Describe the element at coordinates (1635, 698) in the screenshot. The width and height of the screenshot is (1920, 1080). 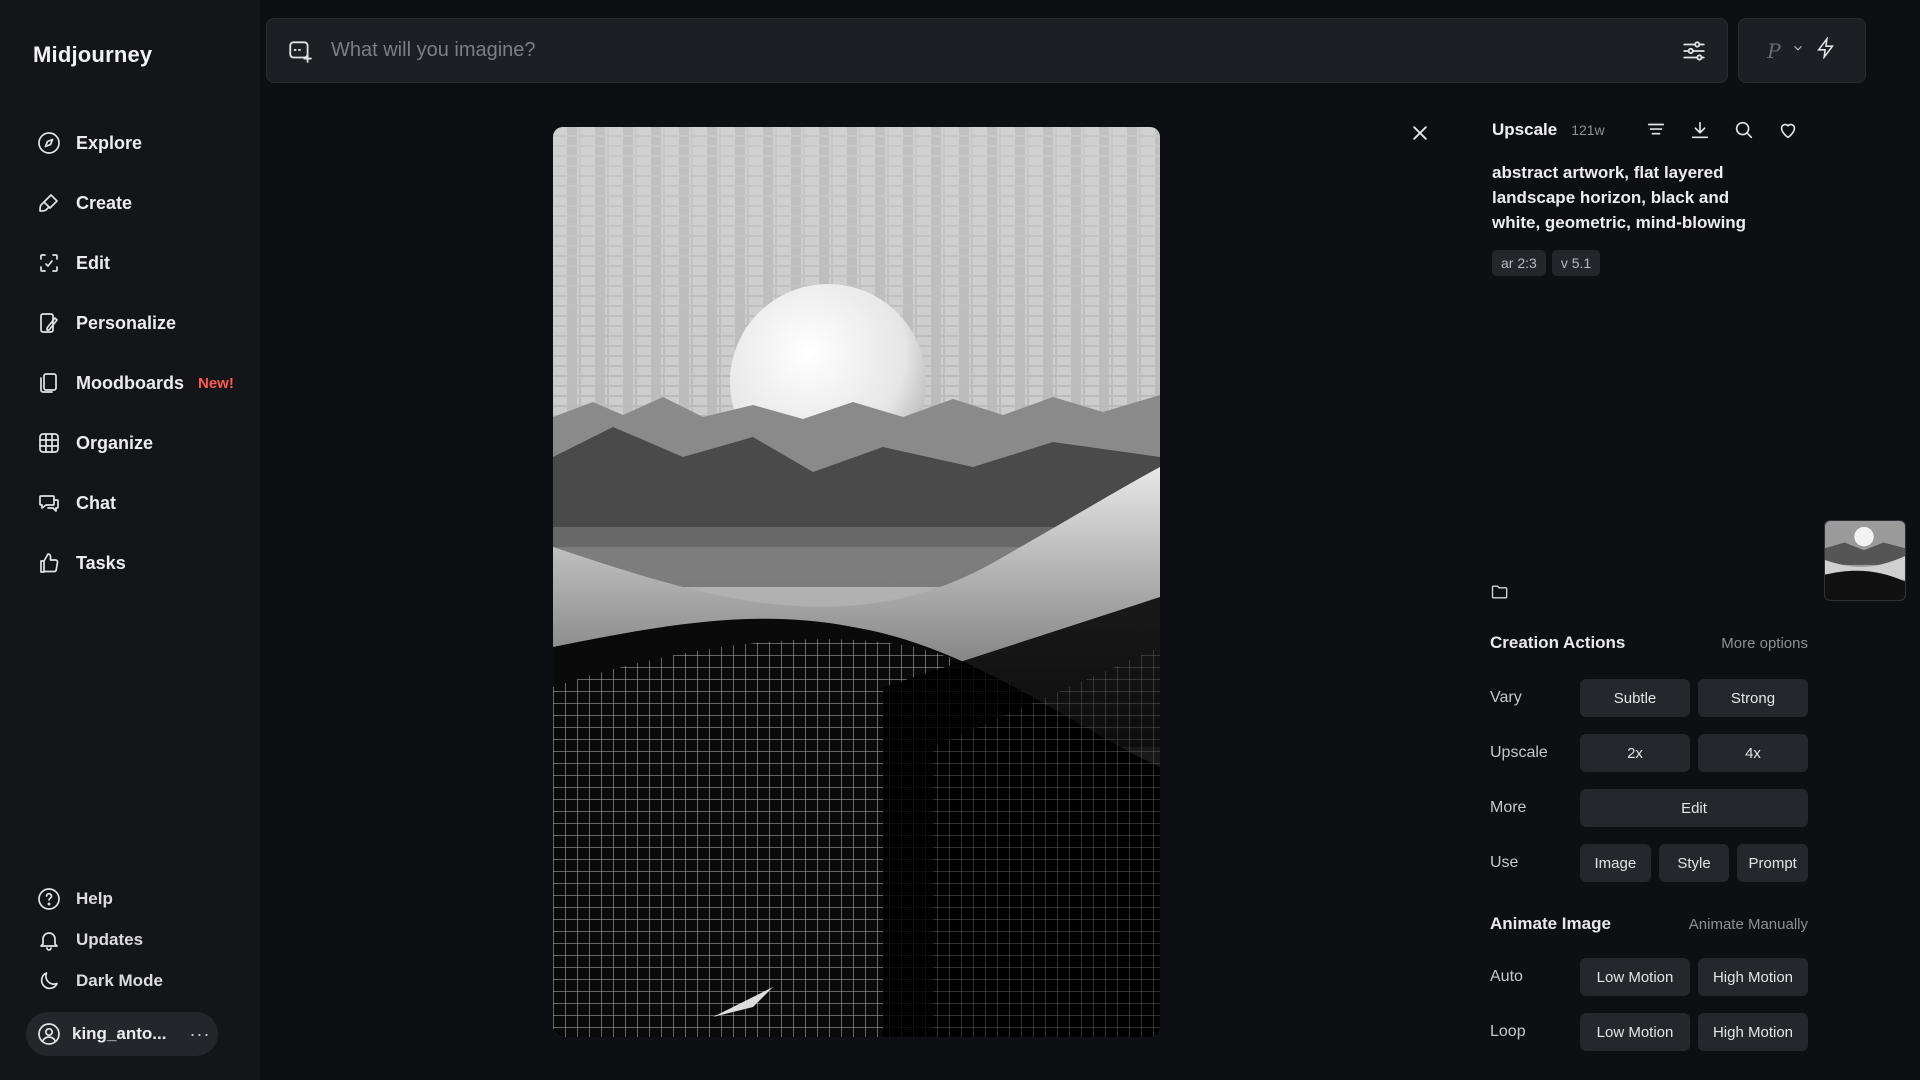
I see `vary-subtle-button: Subtle` at that location.